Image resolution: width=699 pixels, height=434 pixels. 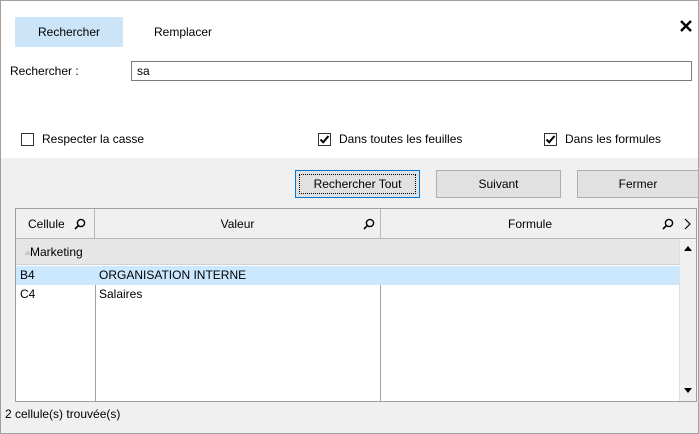 I want to click on cell-ref: B4, so click(x=27, y=275).